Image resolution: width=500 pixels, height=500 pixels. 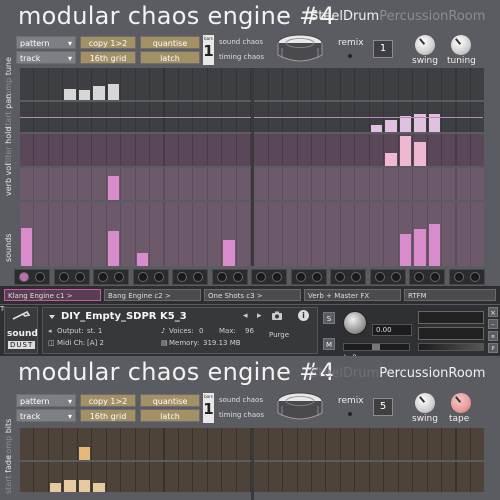 I want to click on tab-bang-engine: Bang Engine c2 >, so click(x=152, y=295).